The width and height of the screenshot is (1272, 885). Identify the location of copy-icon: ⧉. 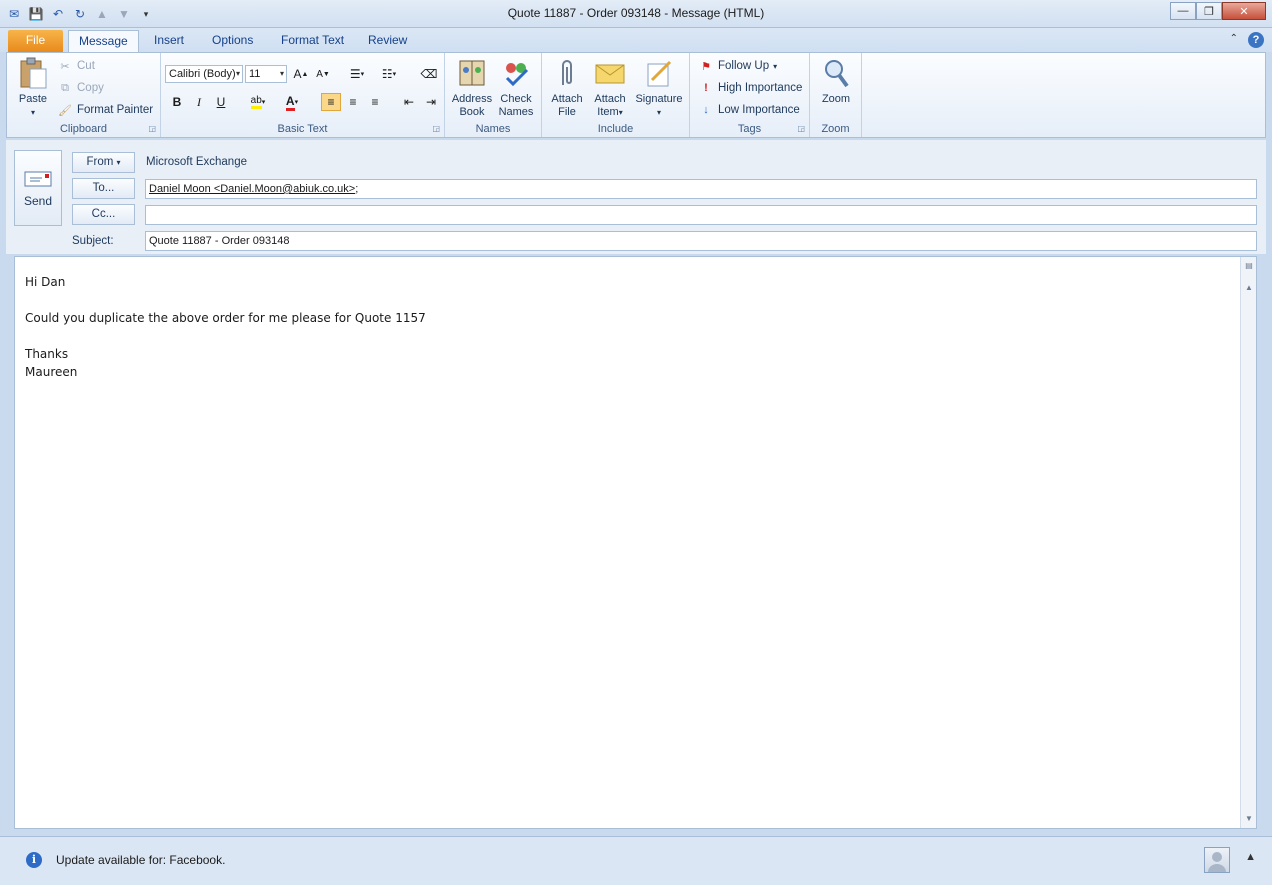
(65, 87).